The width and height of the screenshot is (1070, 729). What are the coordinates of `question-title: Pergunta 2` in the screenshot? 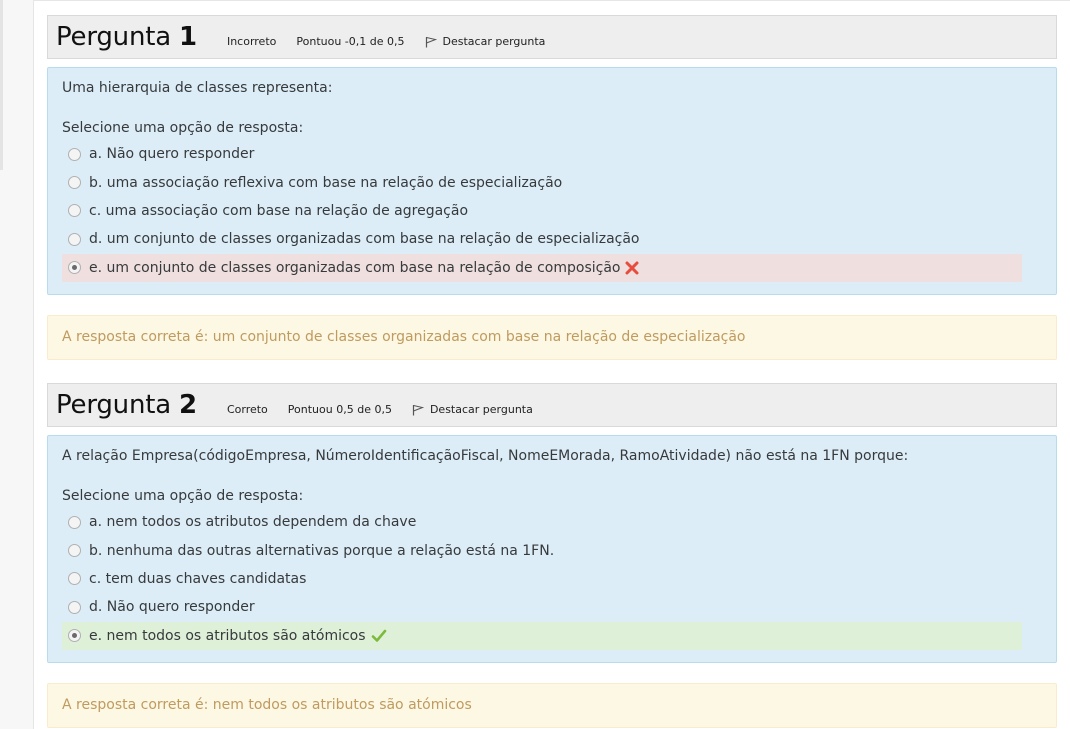 It's located at (126, 405).